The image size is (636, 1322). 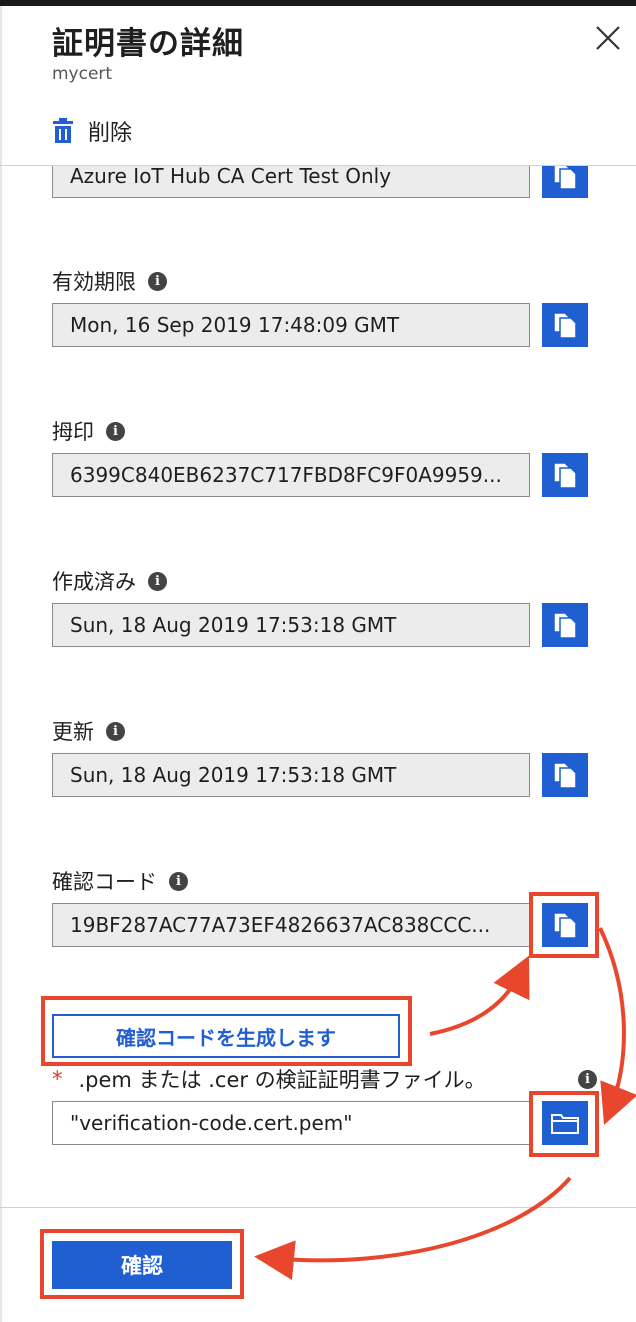 What do you see at coordinates (617, 1026) in the screenshot?
I see `arrow-copy-to-browse` at bounding box center [617, 1026].